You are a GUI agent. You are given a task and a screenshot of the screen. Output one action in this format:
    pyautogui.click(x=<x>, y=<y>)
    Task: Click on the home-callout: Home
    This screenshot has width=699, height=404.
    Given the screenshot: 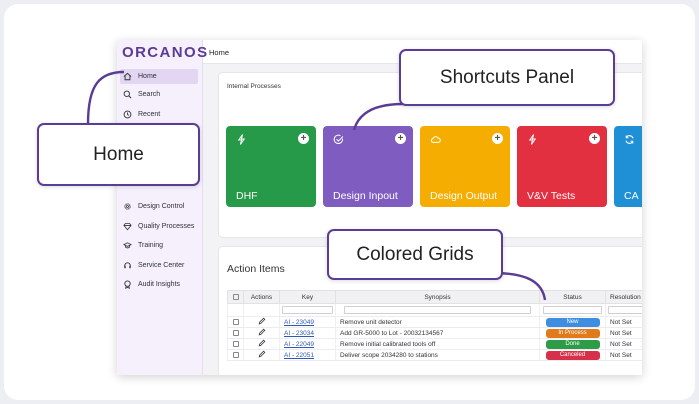 What is the action you would take?
    pyautogui.click(x=118, y=154)
    